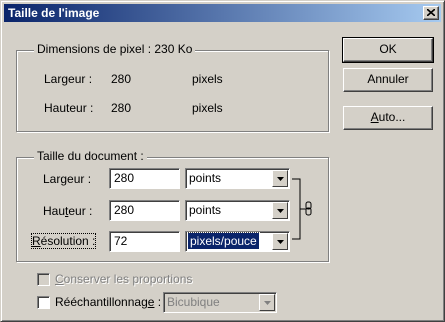 This screenshot has width=445, height=322. I want to click on pixel-height-unit: pixels, so click(207, 108).